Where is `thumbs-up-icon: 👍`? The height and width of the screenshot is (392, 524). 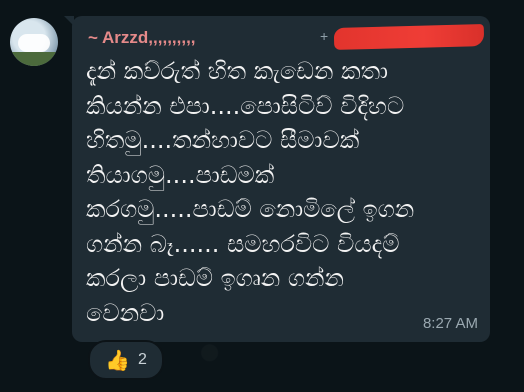
thumbs-up-icon: 👍 is located at coordinates (117, 360).